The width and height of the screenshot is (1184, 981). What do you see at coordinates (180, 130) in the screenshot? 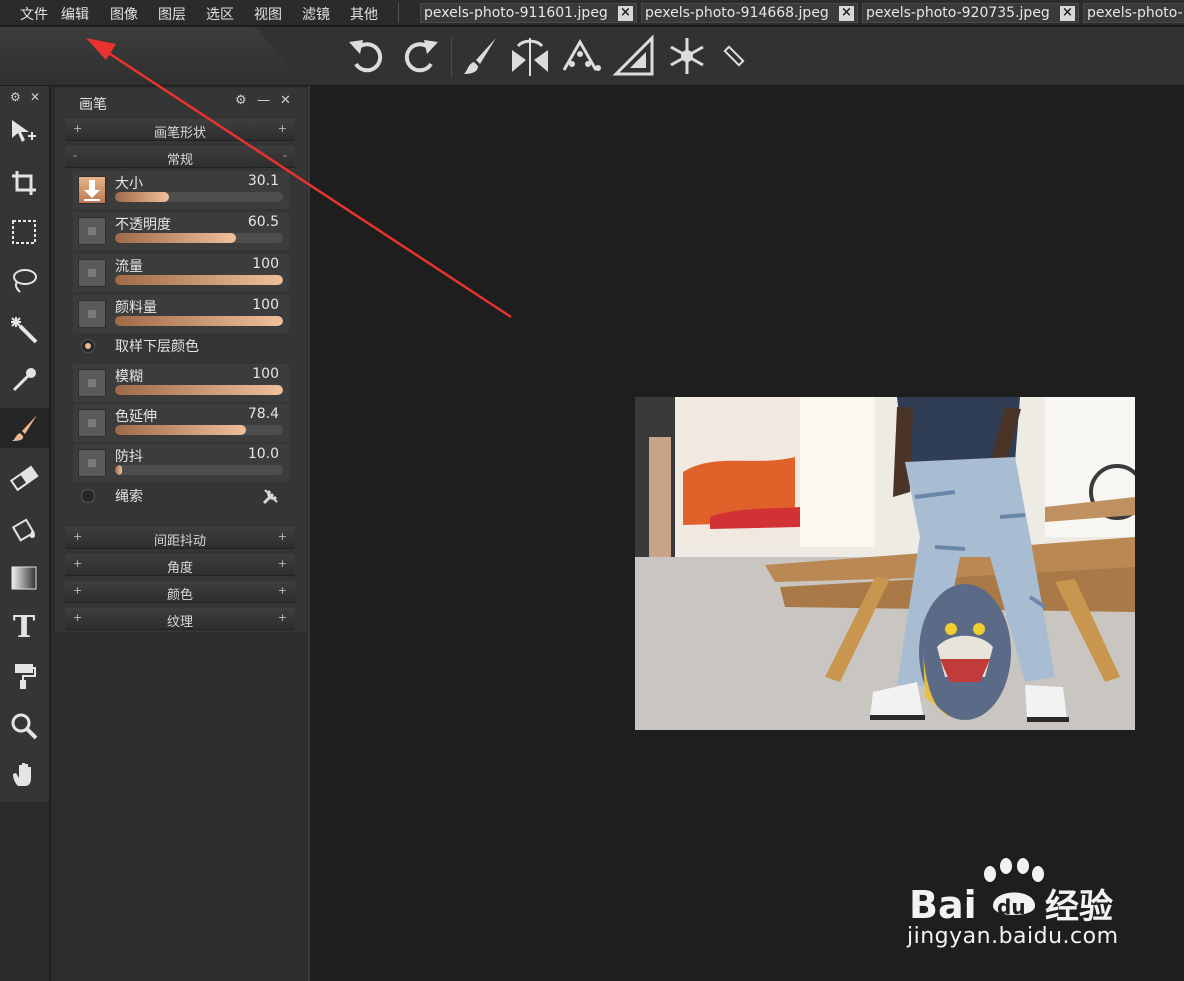
I see `section-brush-shape: + 画笔形状 +` at bounding box center [180, 130].